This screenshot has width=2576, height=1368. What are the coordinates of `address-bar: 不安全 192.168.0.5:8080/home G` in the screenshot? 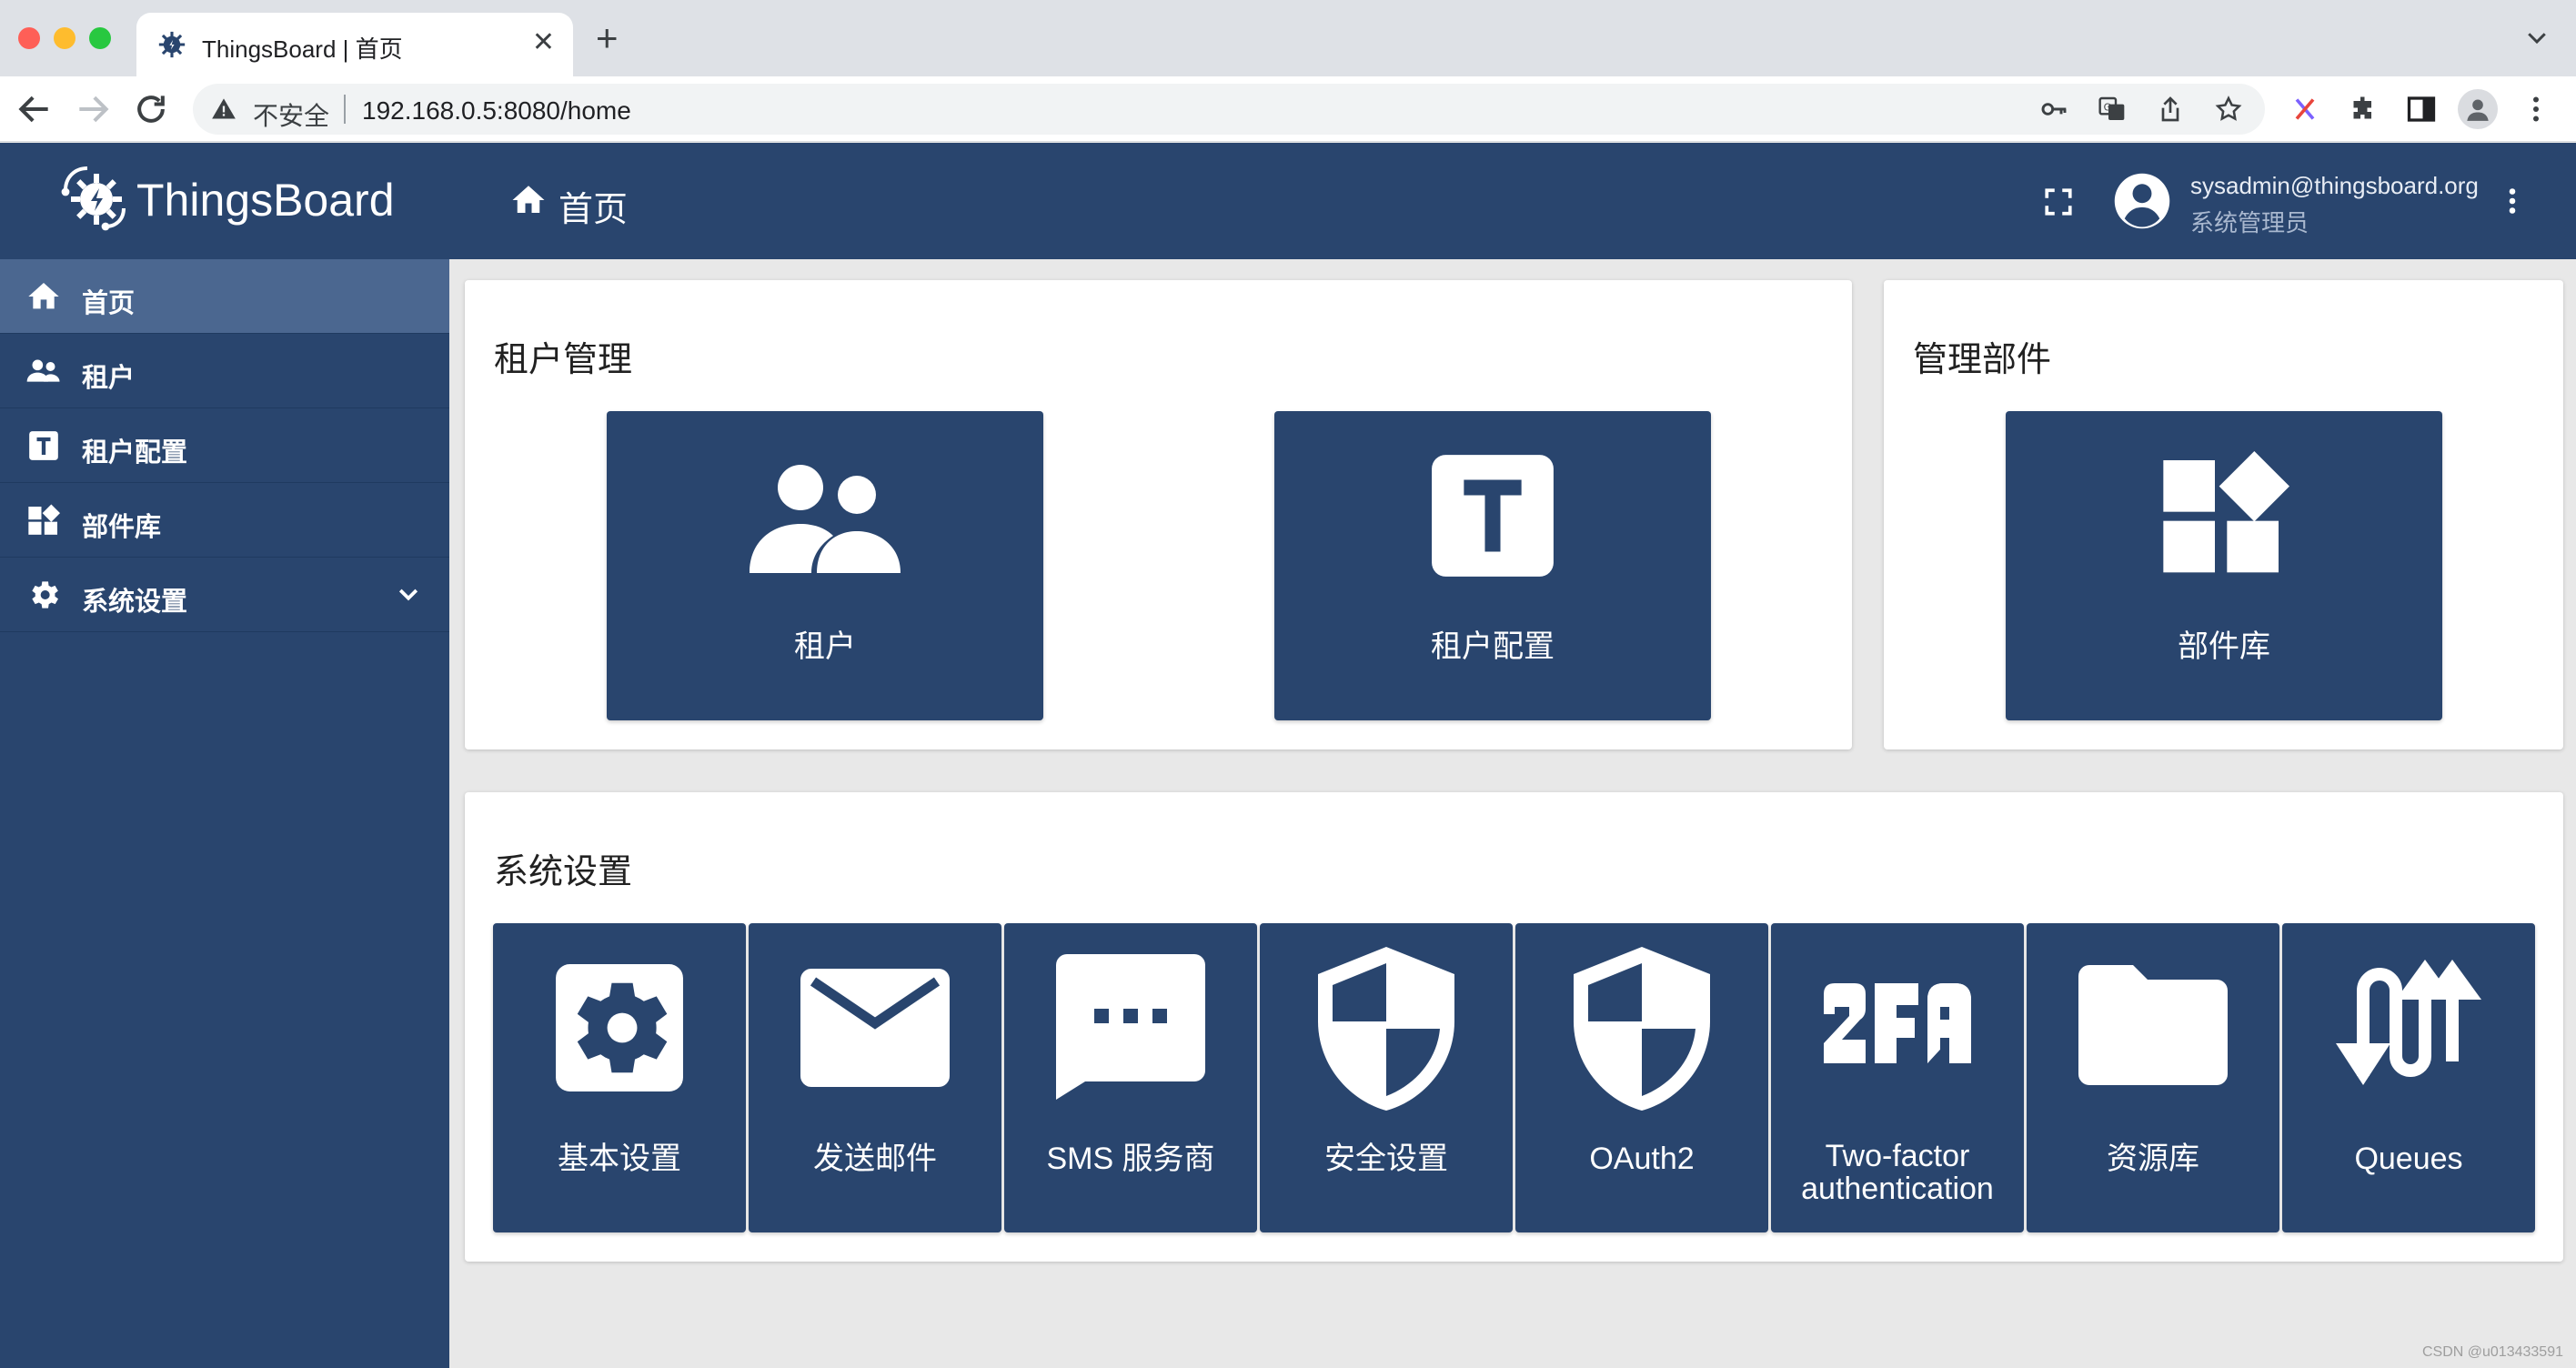 It's located at (1229, 109).